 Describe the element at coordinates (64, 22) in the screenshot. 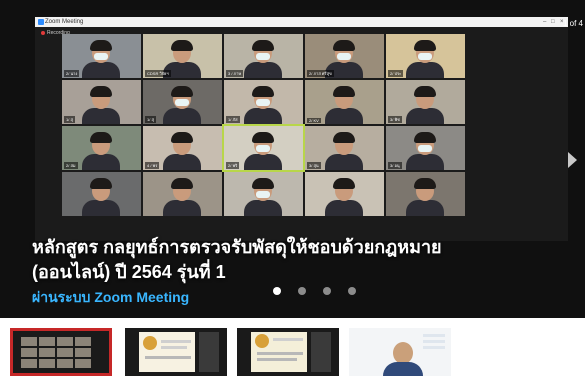

I see `zoom-window-title: Zoom Meeting` at that location.